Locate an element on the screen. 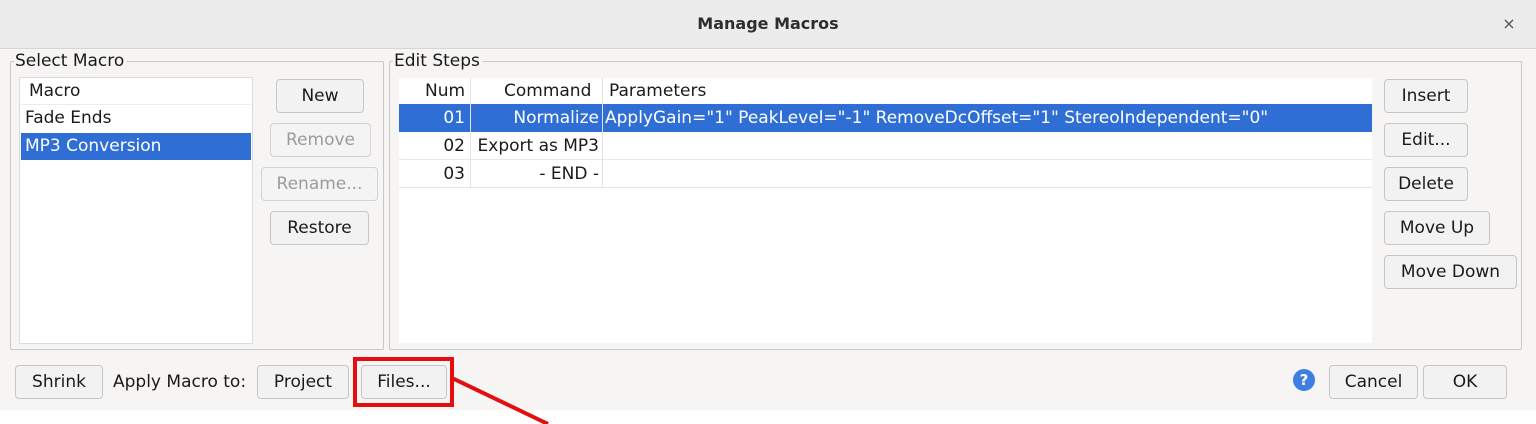 This screenshot has height=424, width=1536. delete-step-button: Delete is located at coordinates (1426, 184).